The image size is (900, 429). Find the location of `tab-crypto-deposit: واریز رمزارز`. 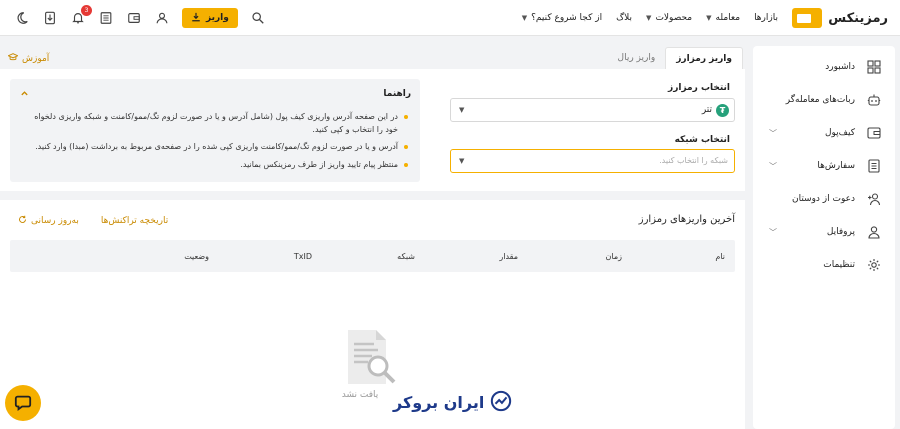

tab-crypto-deposit: واریز رمزارز is located at coordinates (704, 58).